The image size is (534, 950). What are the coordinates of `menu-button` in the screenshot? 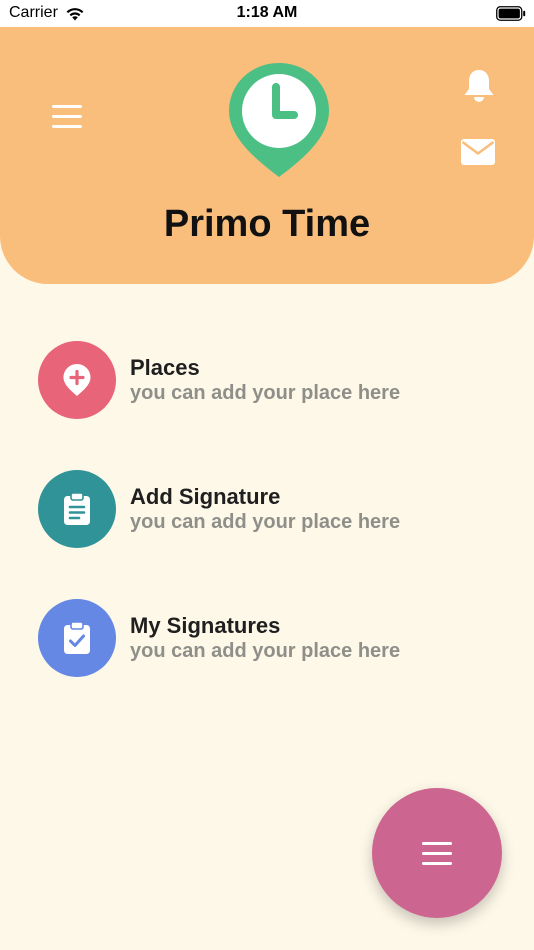 It's located at (67, 119).